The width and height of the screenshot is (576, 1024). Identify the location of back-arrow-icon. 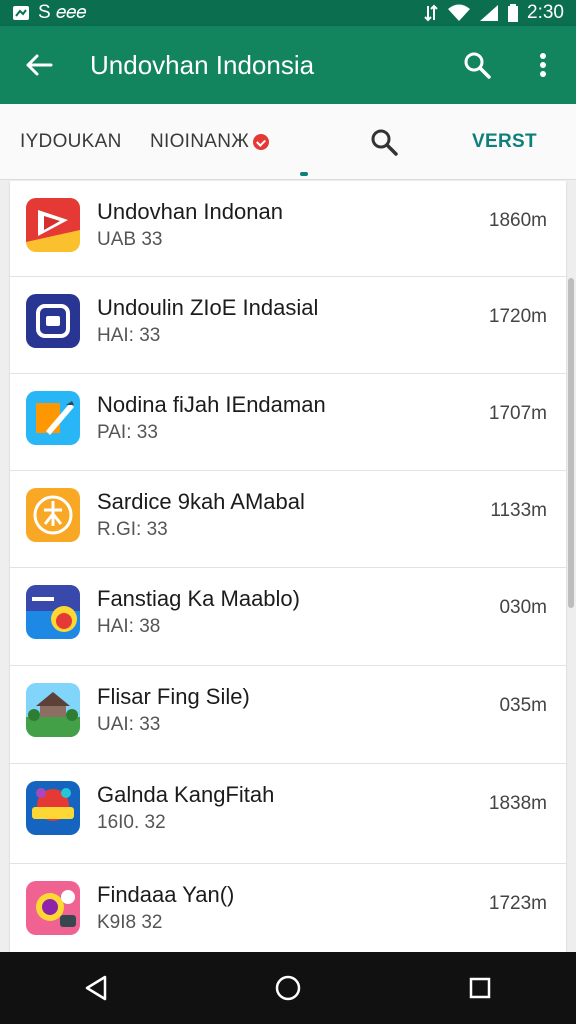
(39, 65).